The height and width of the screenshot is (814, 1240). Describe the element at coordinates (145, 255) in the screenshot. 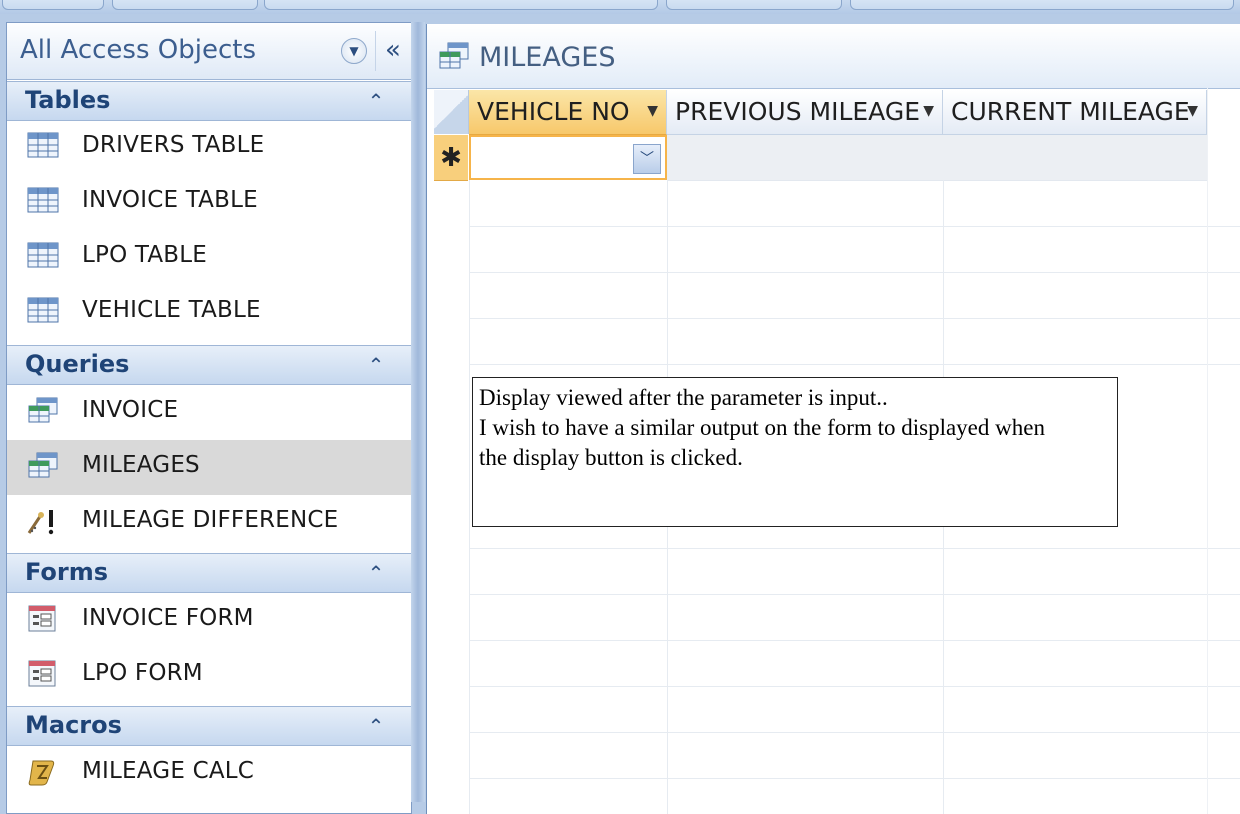

I see `nav-item-label: LPO TABLE` at that location.